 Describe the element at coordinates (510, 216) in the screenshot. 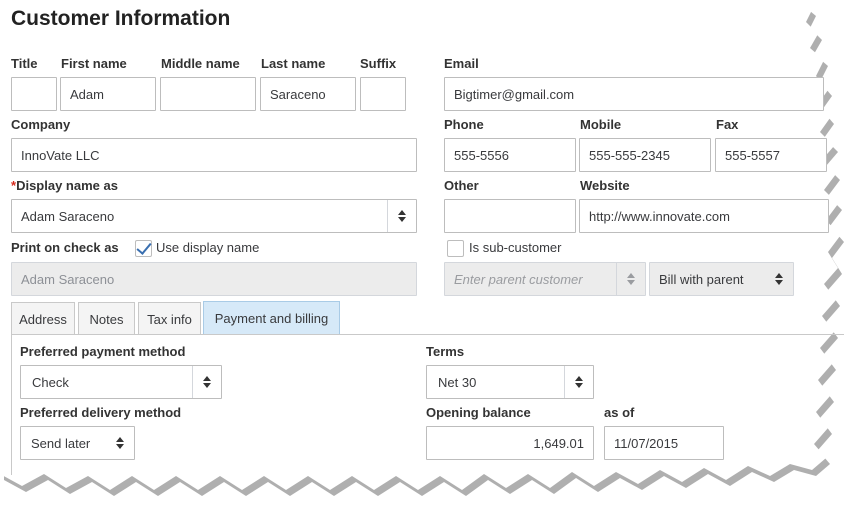

I see `other-input` at that location.